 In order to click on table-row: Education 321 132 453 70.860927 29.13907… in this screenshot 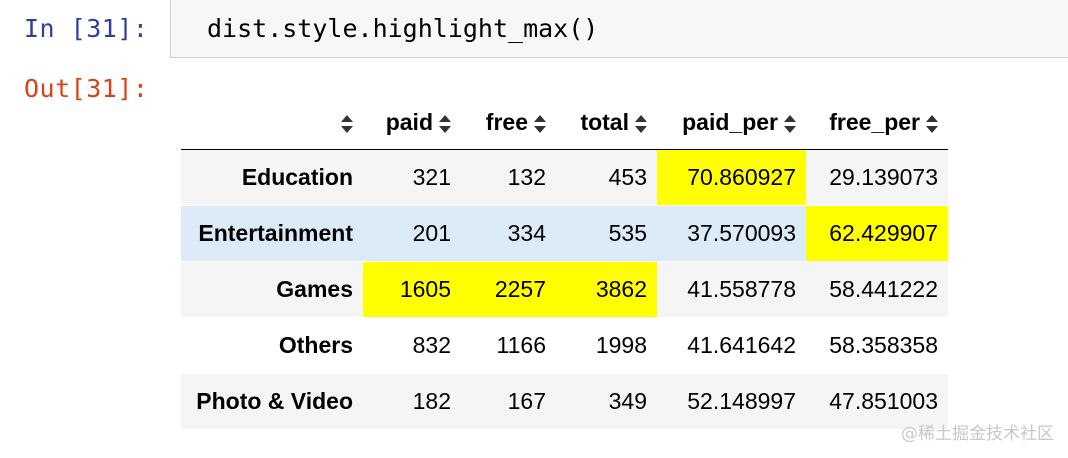, I will do `click(564, 177)`.